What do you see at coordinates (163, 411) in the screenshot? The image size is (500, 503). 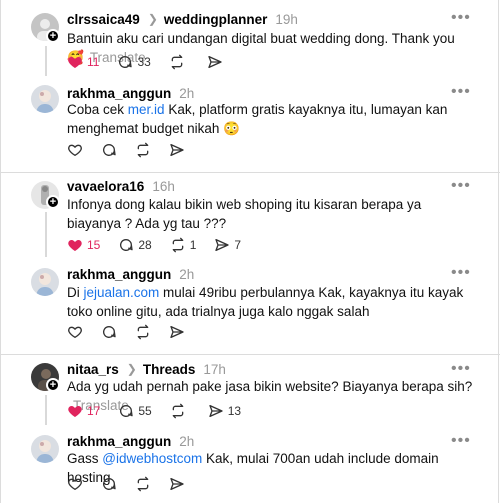 I see `action-bar: 17 55 13` at bounding box center [163, 411].